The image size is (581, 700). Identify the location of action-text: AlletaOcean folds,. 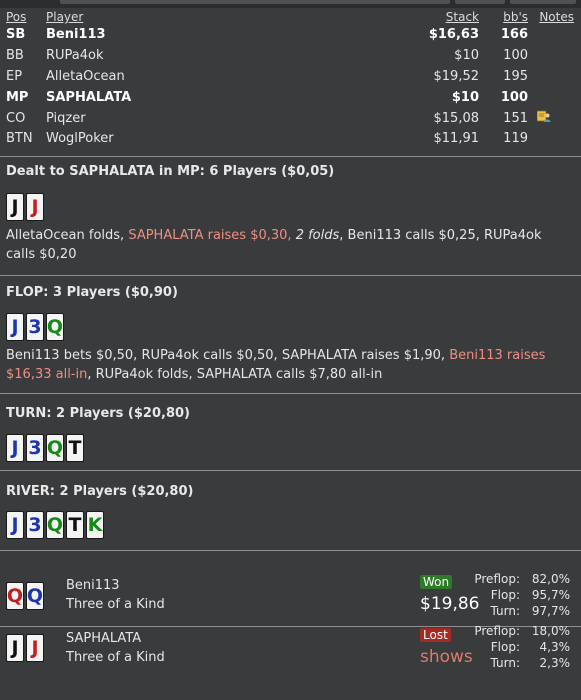
(67, 235).